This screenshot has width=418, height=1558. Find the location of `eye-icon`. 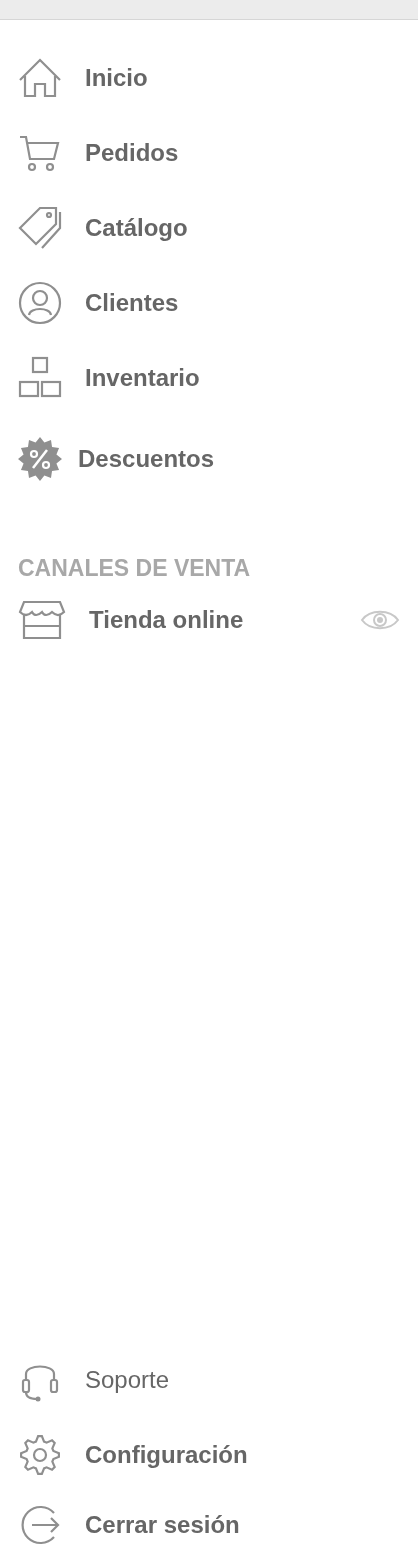

eye-icon is located at coordinates (380, 620).